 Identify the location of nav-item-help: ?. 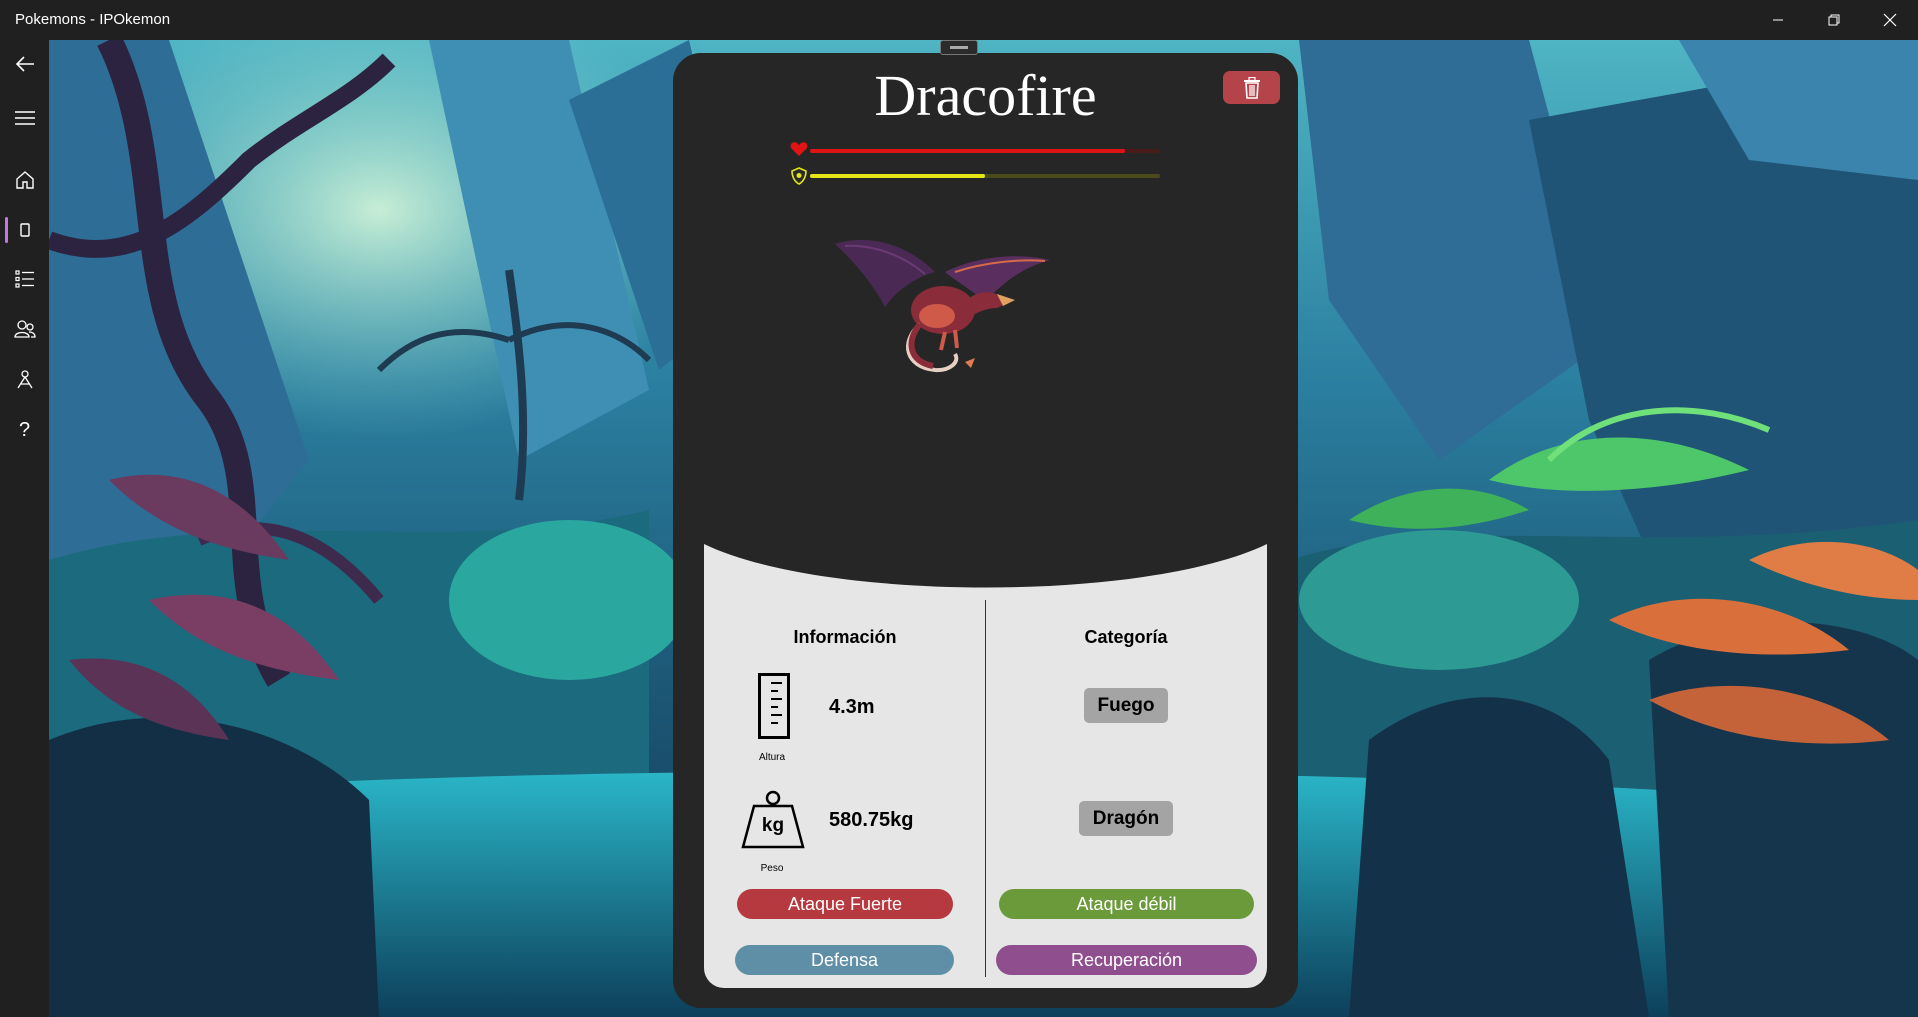
(24, 430).